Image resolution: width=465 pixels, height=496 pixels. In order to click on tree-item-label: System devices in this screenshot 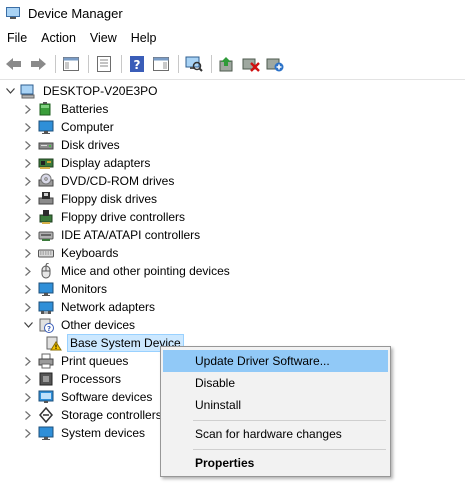, I will do `click(103, 433)`.